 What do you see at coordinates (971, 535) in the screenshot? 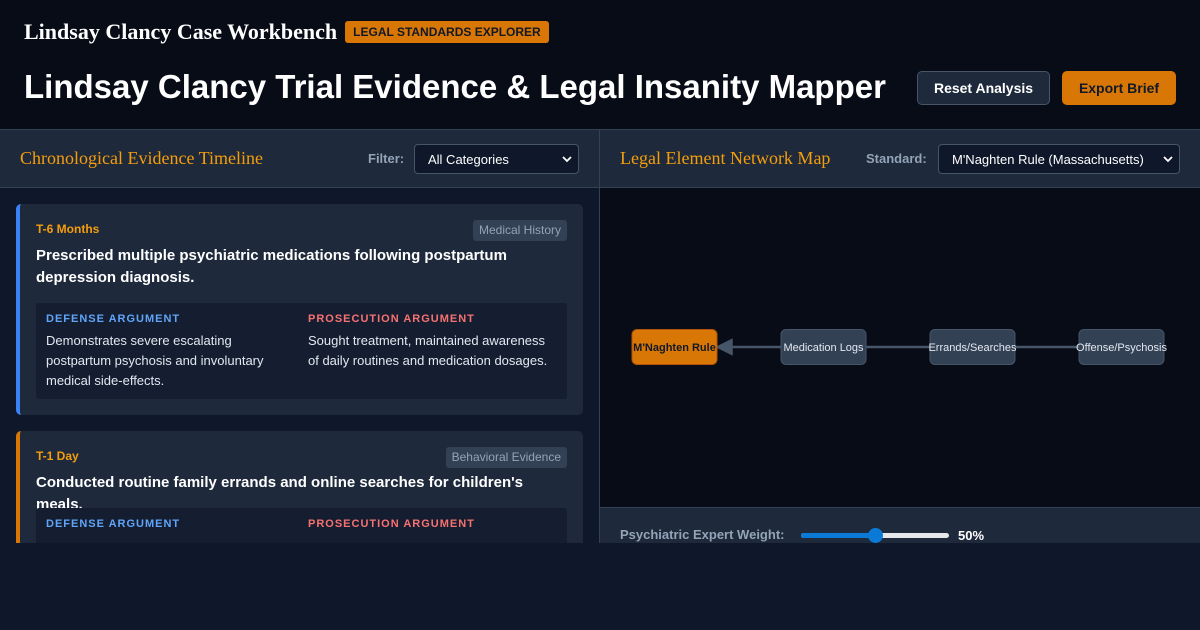
I see `expert-weight-value: 50%` at bounding box center [971, 535].